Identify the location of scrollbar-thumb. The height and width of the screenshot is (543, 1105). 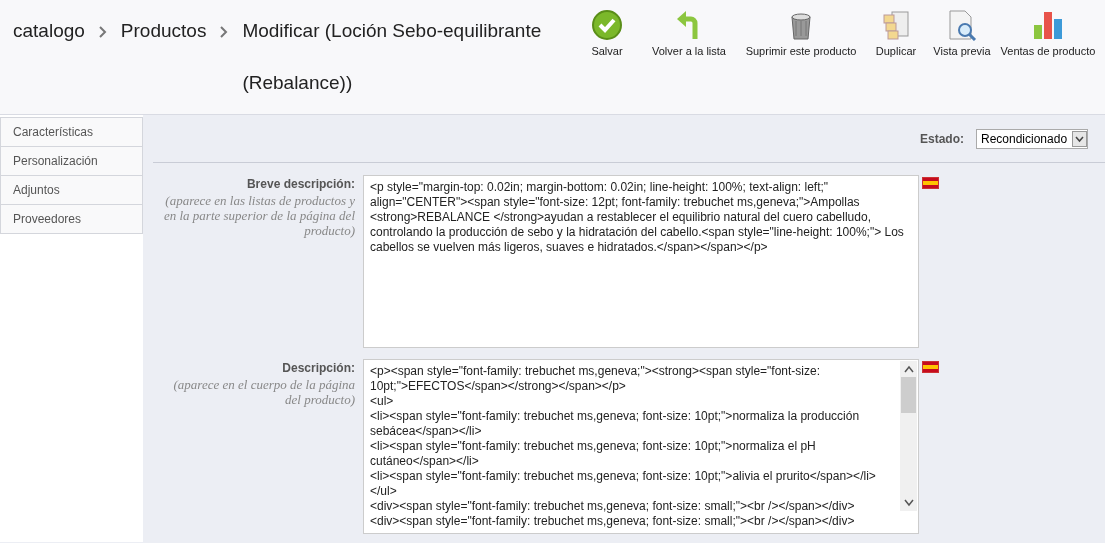
(908, 395).